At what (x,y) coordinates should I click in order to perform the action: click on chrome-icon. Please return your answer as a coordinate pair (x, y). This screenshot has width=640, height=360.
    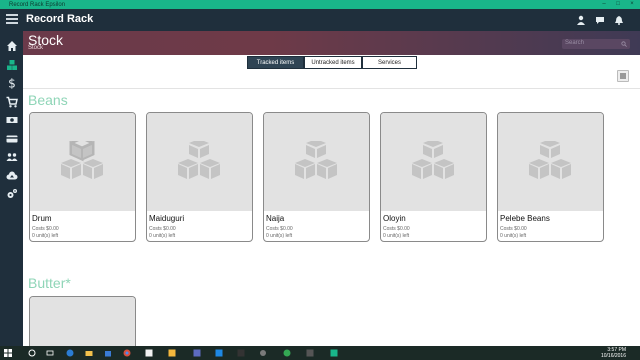
    Looking at the image, I should click on (127, 353).